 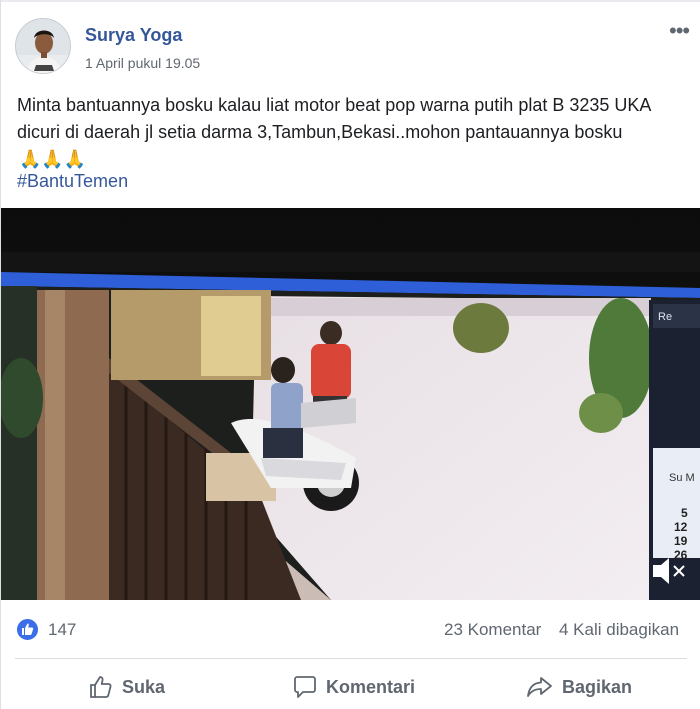 I want to click on svg-text: 26, so click(x=681, y=555).